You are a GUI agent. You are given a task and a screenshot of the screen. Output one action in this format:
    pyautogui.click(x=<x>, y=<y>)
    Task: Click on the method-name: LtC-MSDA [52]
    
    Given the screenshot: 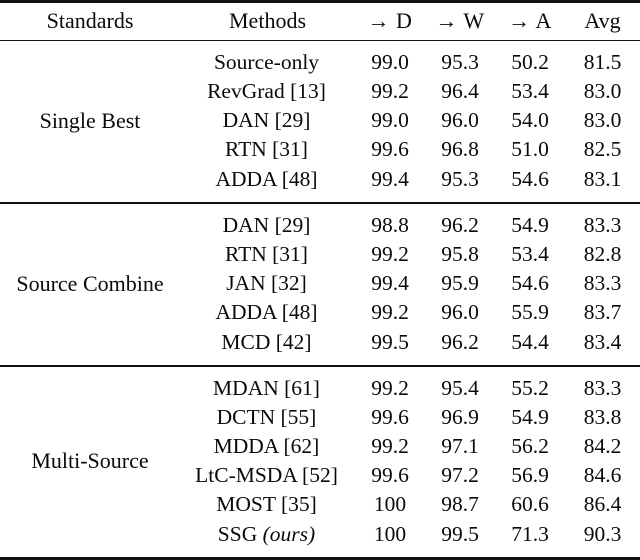 What is the action you would take?
    pyautogui.click(x=267, y=475)
    